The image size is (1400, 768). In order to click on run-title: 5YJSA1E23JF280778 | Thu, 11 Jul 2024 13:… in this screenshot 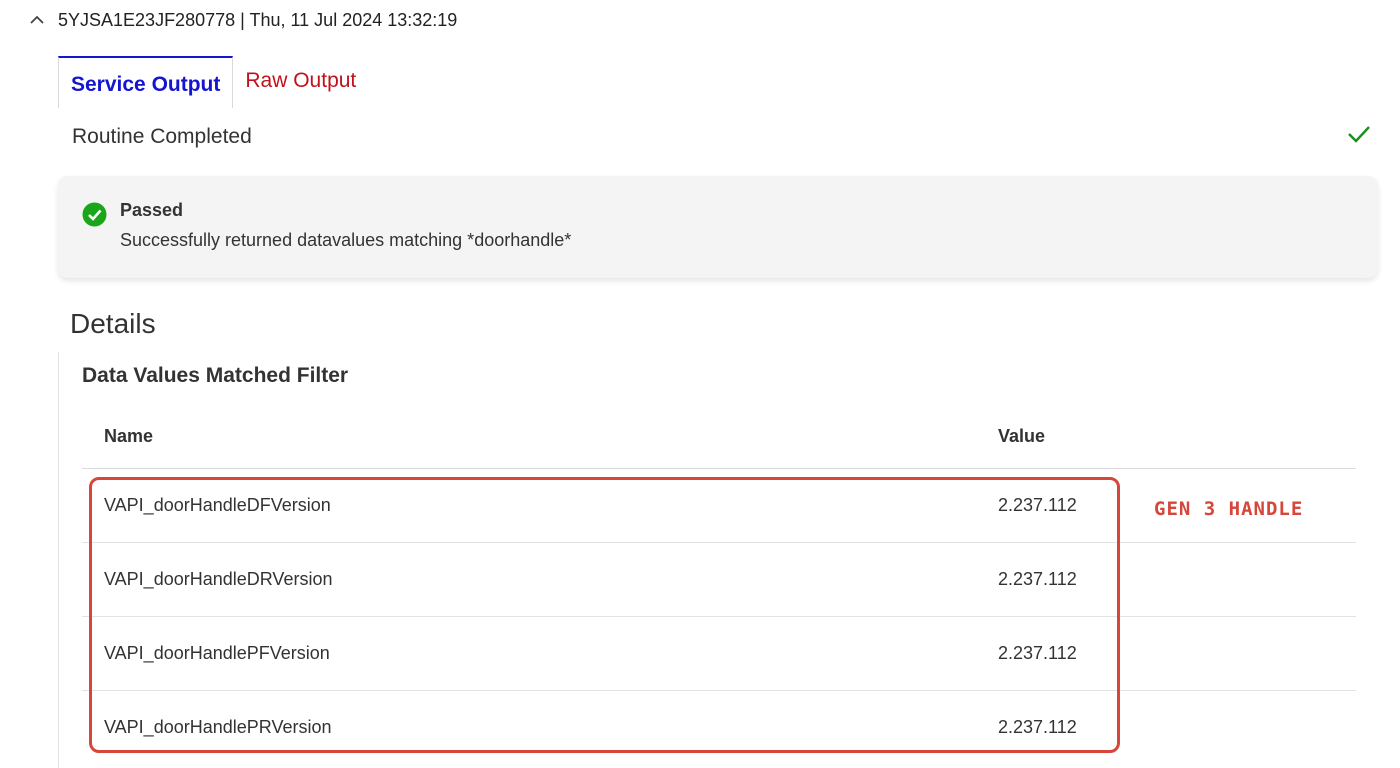, I will do `click(258, 19)`.